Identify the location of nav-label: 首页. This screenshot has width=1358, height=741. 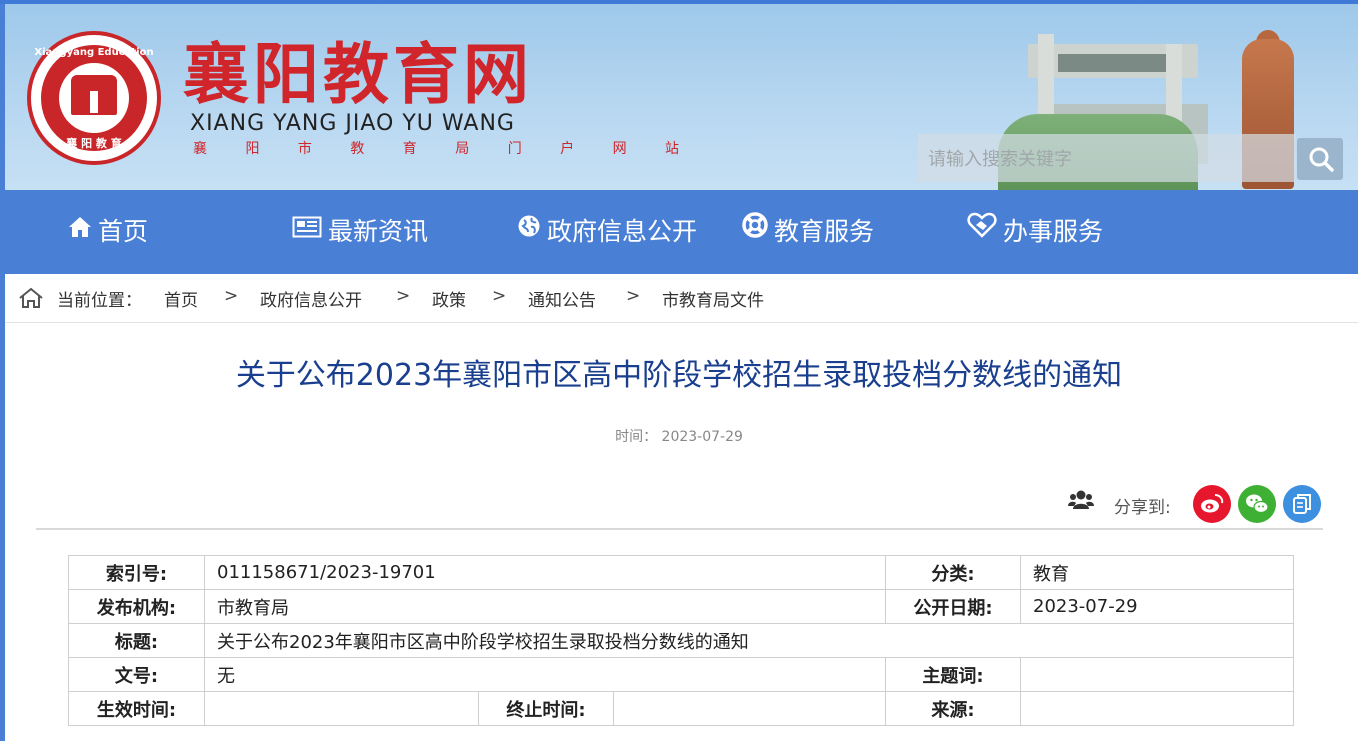
(123, 231).